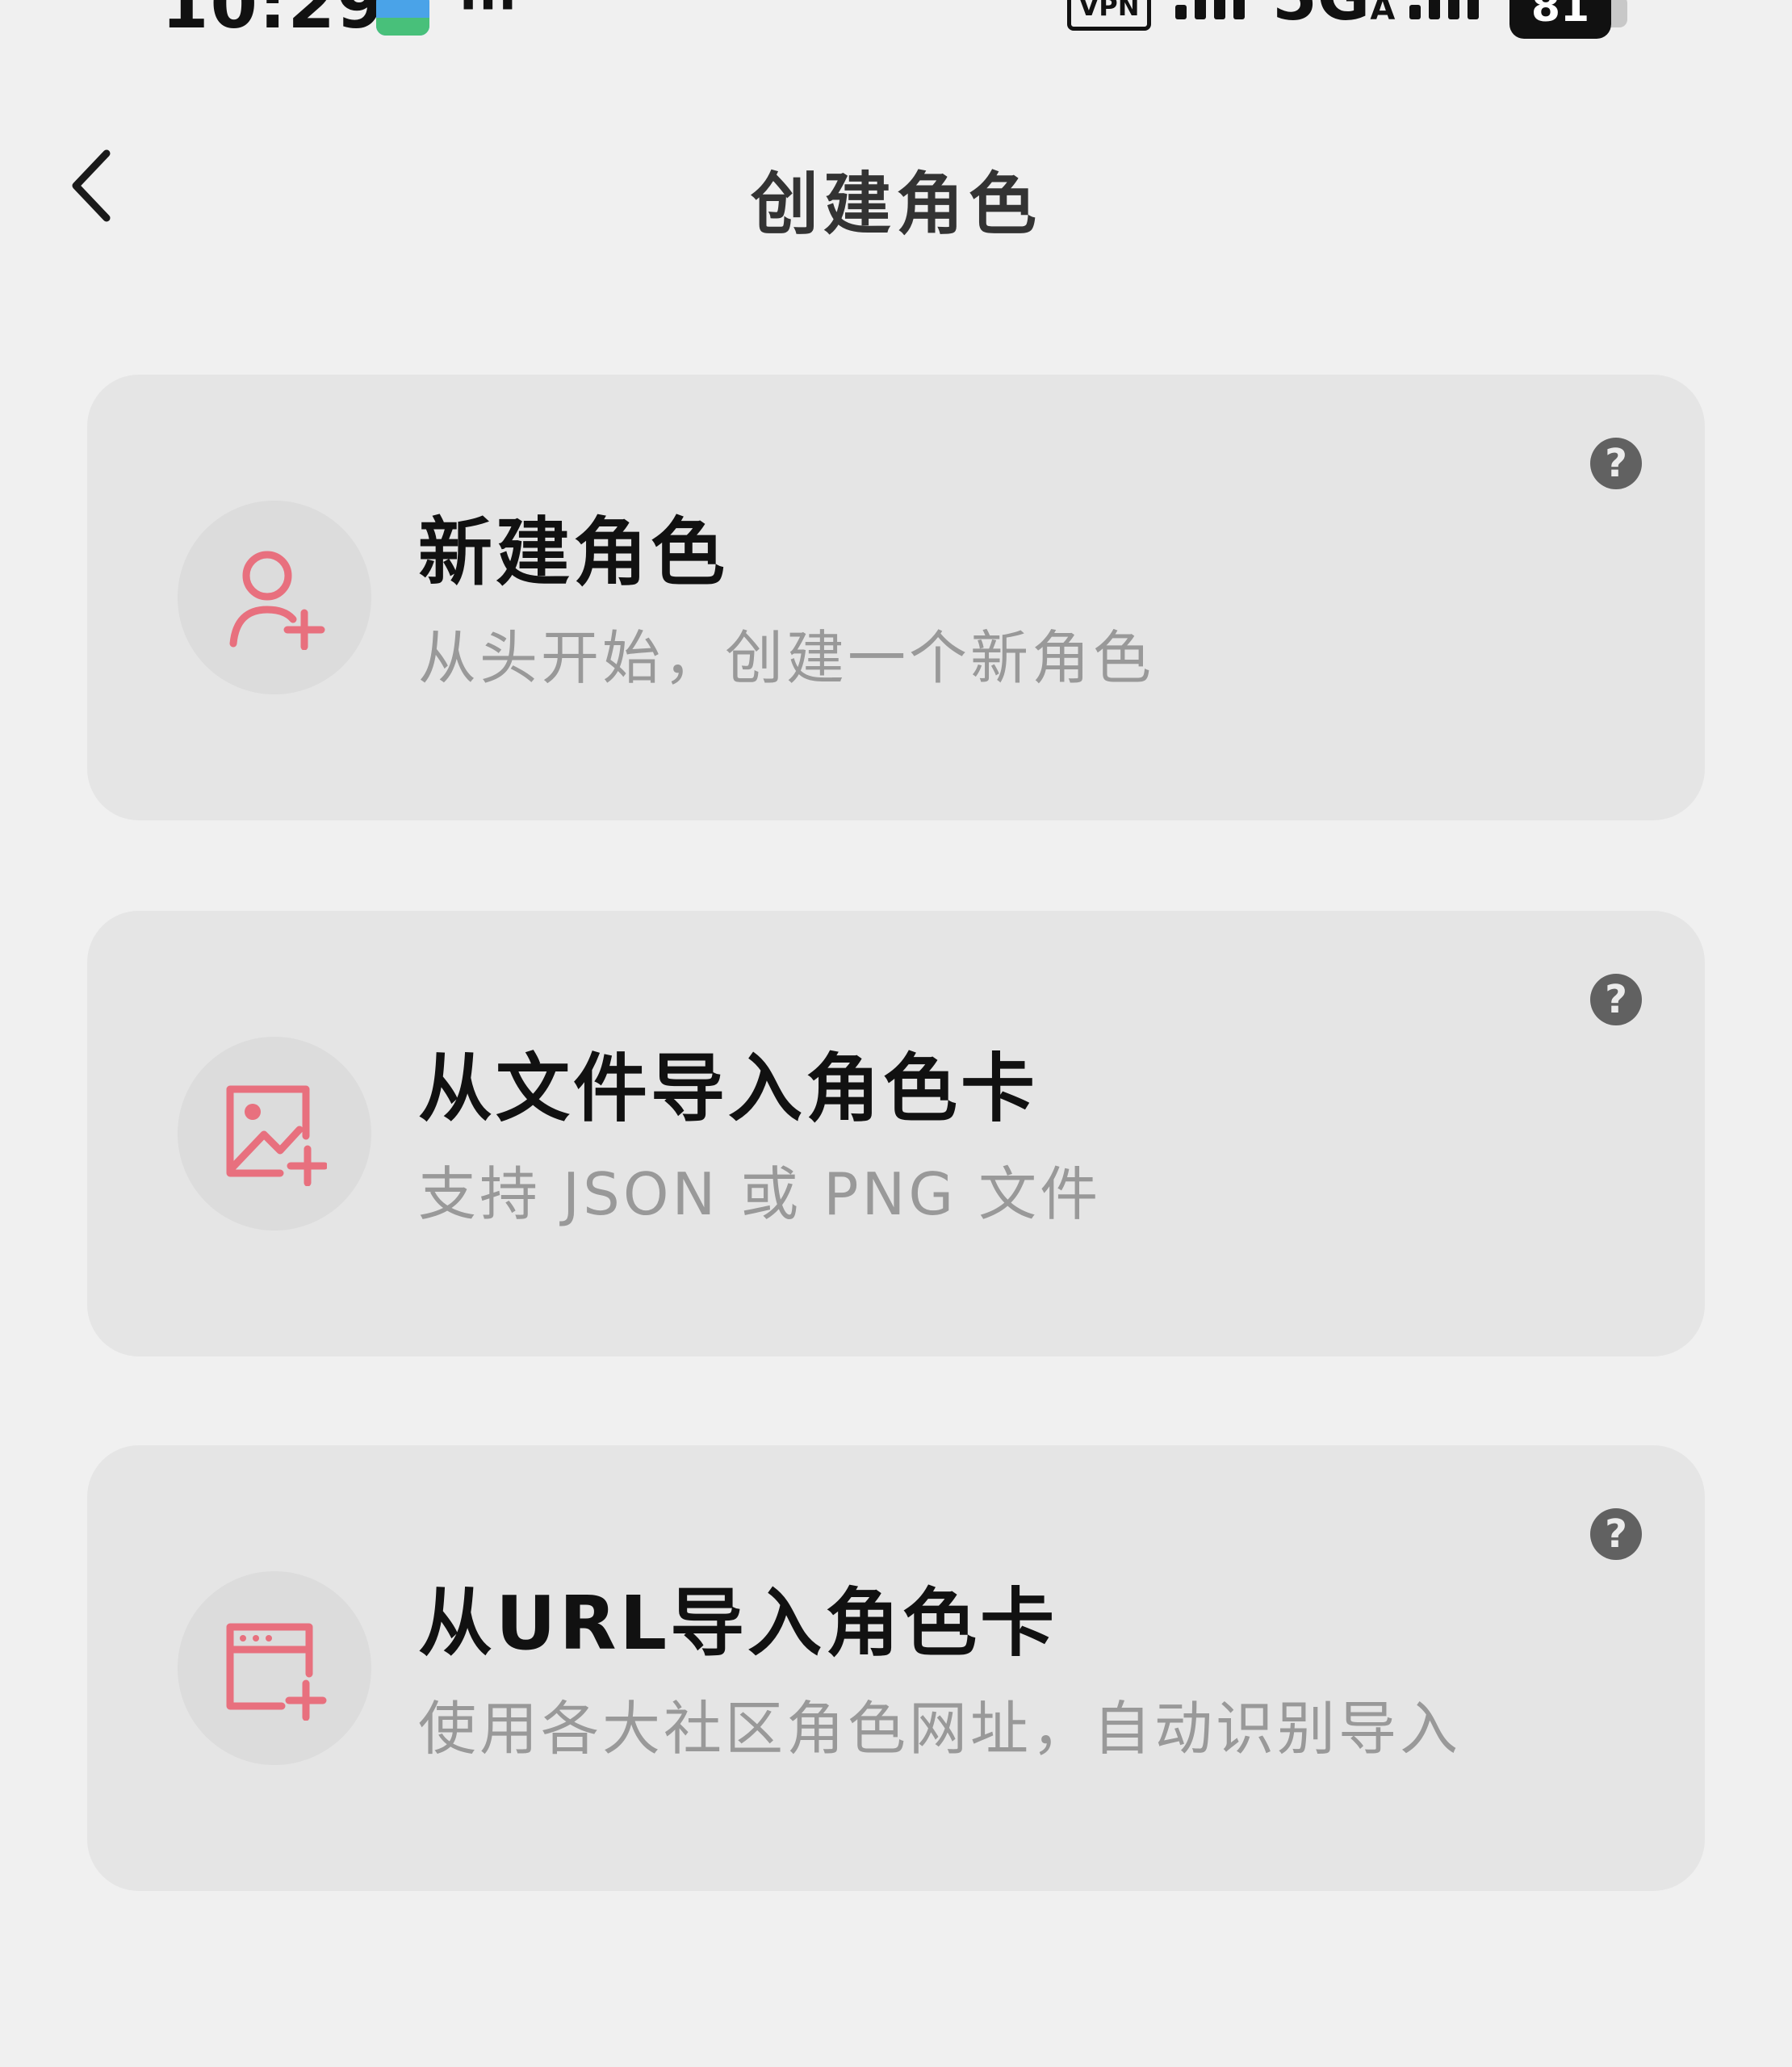 This screenshot has width=1792, height=2067. I want to click on signal-icon, so click(1215, 18).